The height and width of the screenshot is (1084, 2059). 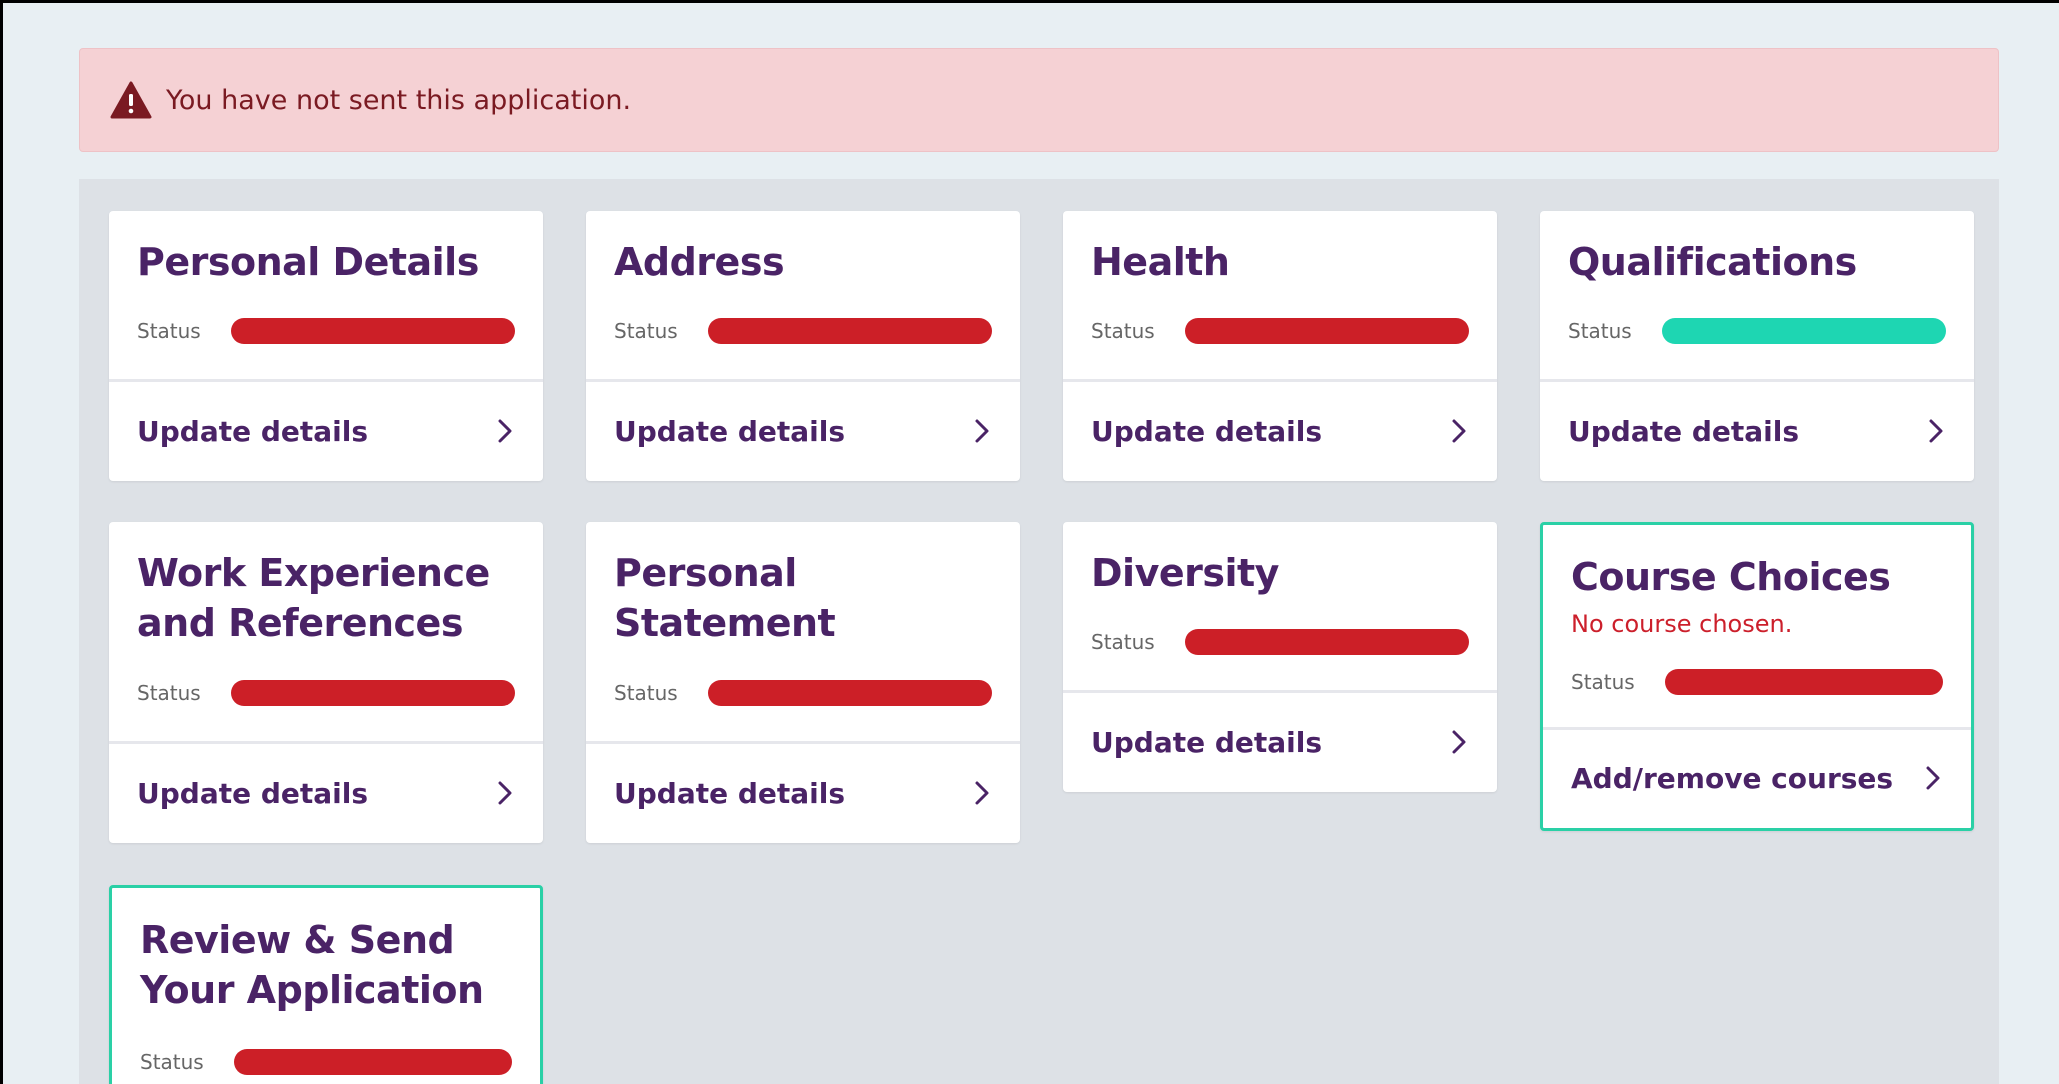 What do you see at coordinates (399, 100) in the screenshot?
I see `alert-text: You have not sent this application.` at bounding box center [399, 100].